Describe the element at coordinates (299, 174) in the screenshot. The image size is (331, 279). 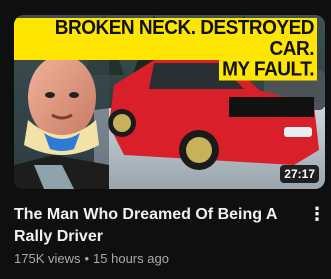
I see `duration-badge: 27:17` at that location.